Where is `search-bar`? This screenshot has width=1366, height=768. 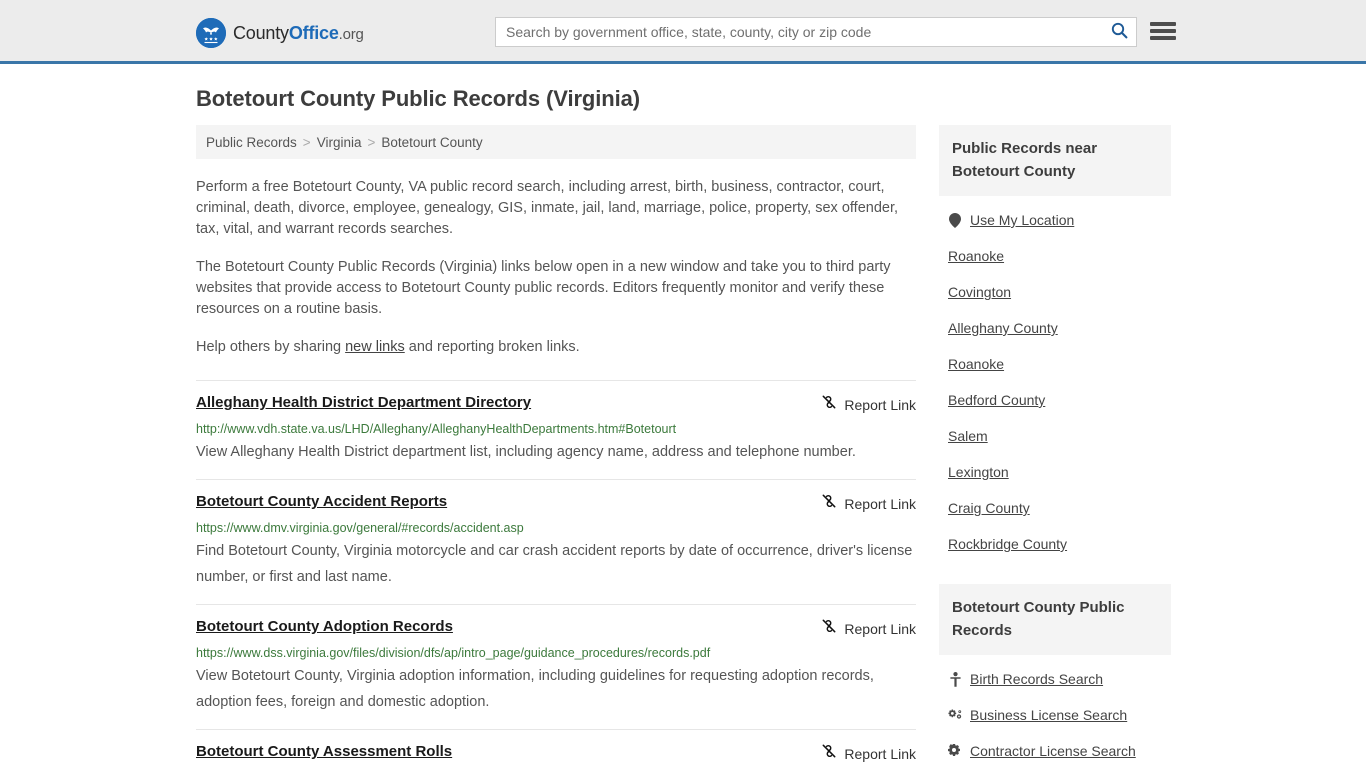 search-bar is located at coordinates (816, 32).